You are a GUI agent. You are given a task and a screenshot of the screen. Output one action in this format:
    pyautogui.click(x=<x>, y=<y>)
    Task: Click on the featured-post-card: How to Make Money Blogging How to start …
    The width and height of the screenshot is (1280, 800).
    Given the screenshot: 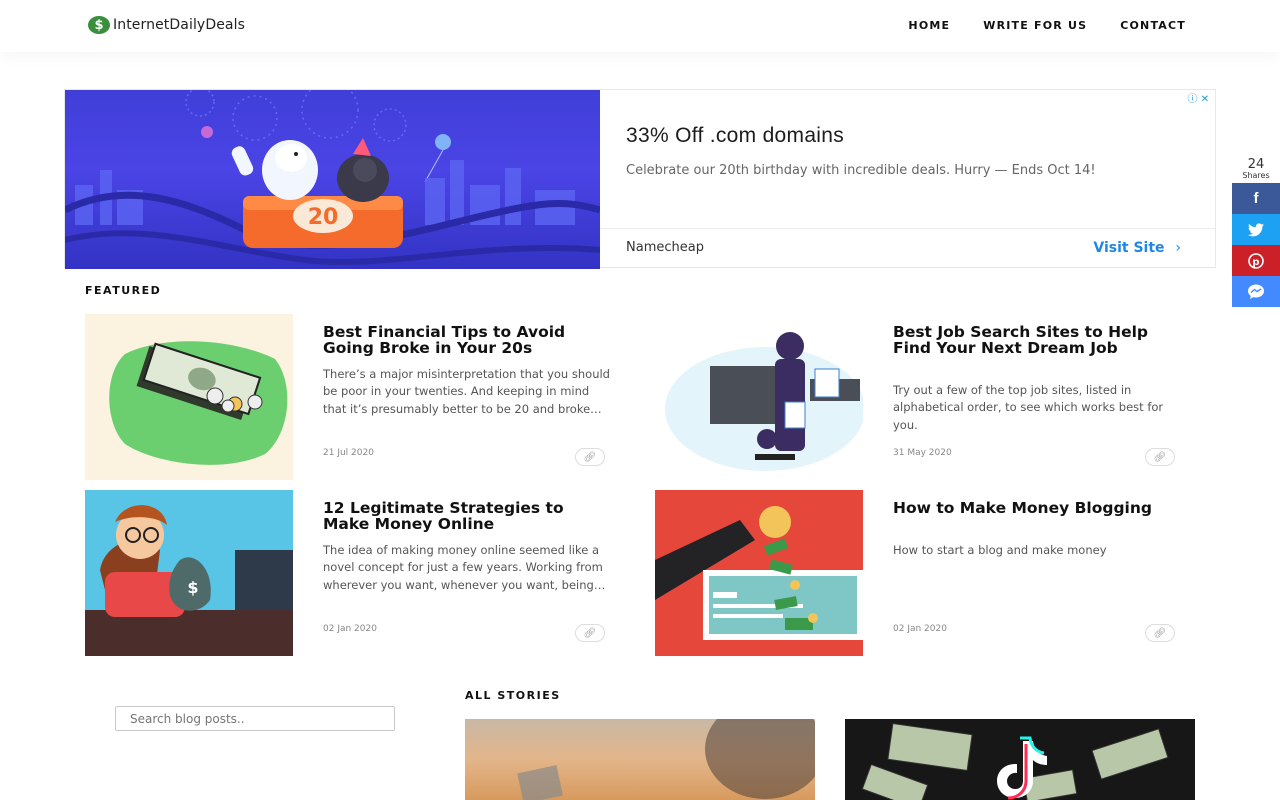 What is the action you would take?
    pyautogui.click(x=925, y=573)
    